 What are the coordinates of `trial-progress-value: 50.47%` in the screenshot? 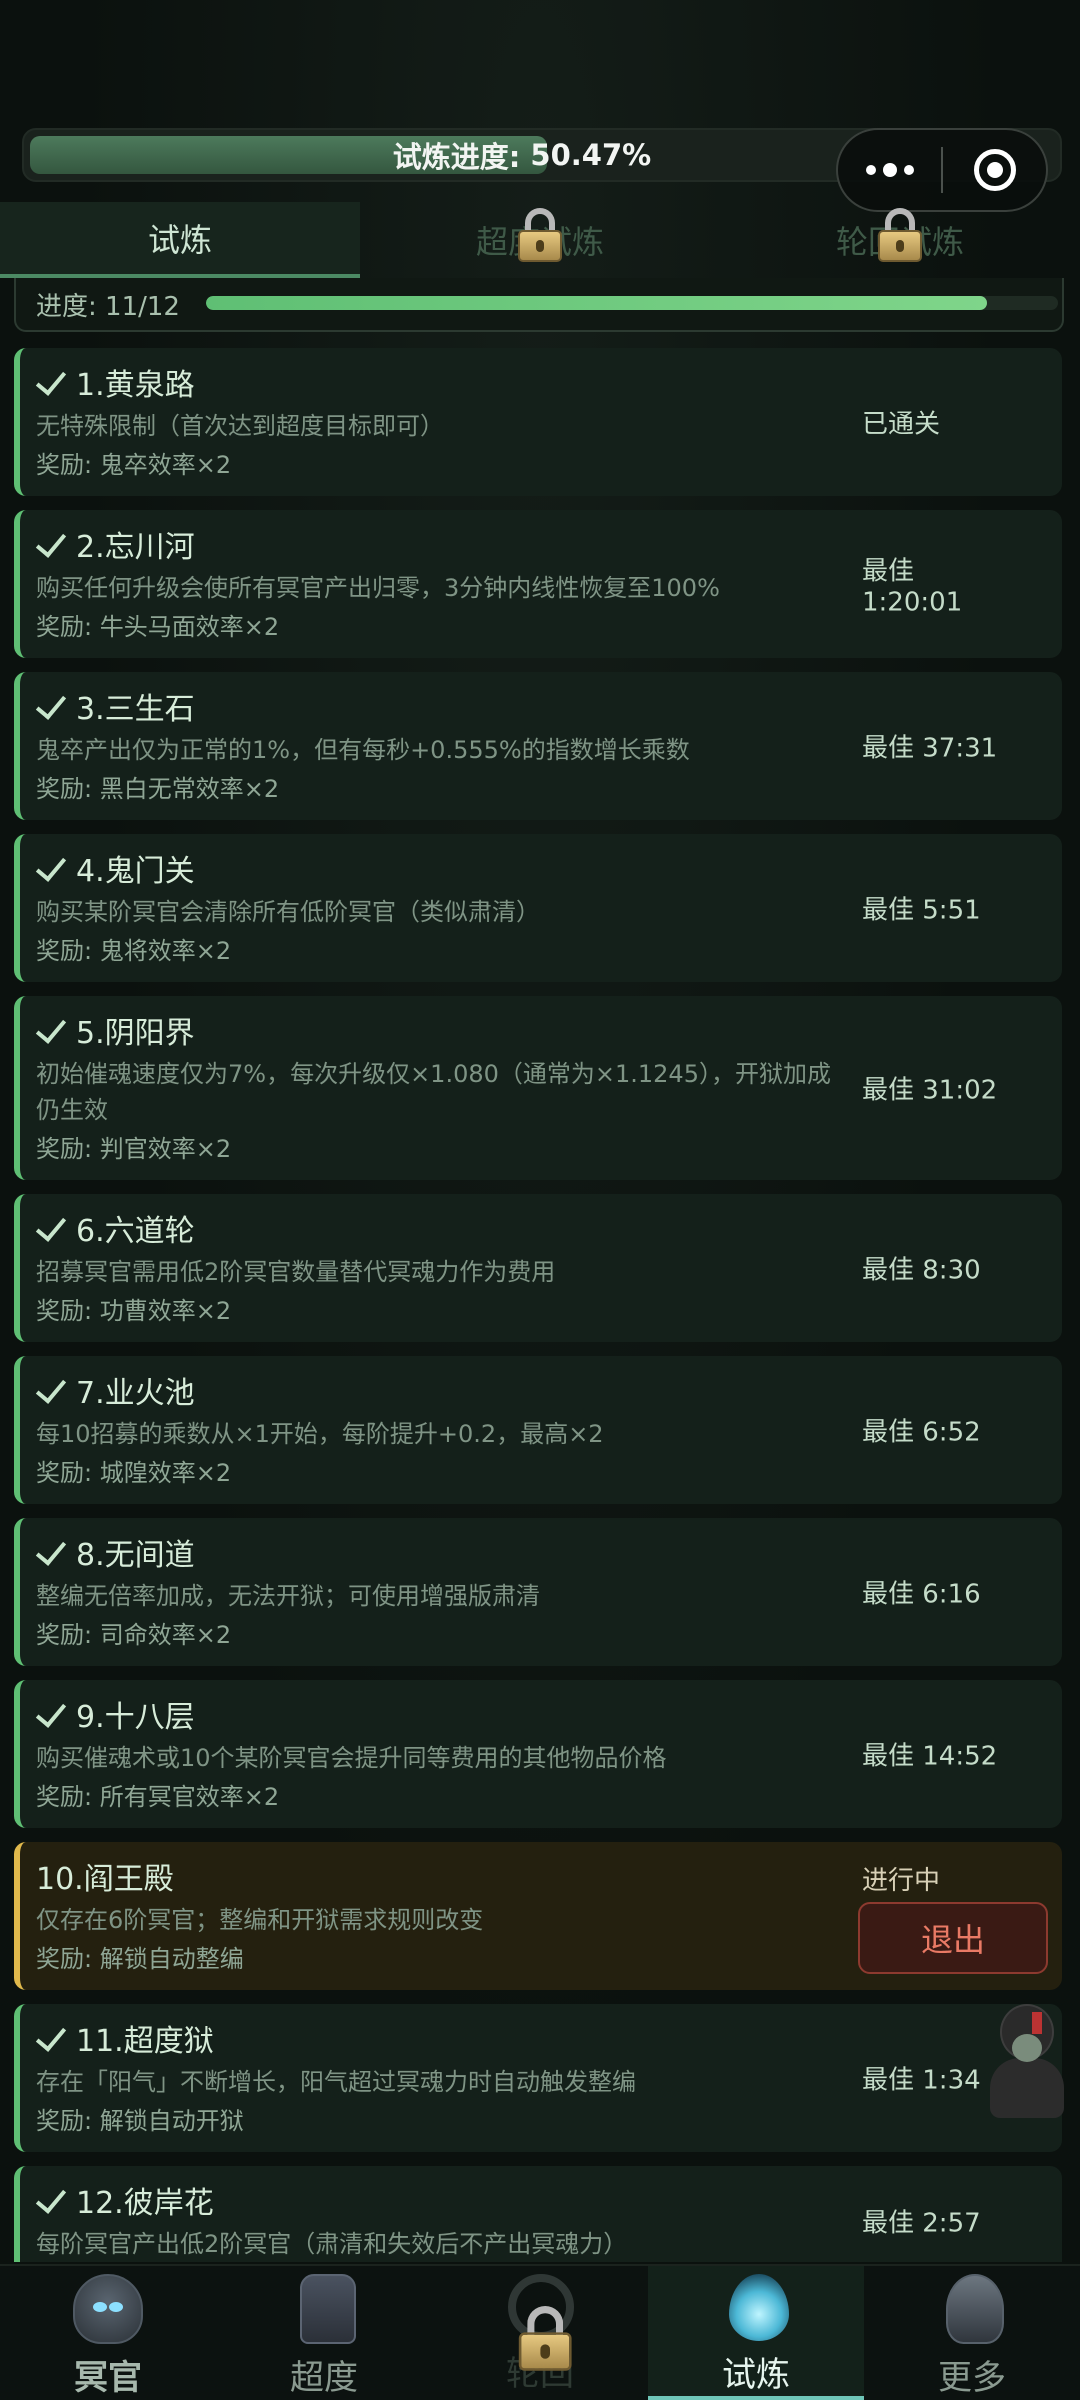 It's located at (591, 155).